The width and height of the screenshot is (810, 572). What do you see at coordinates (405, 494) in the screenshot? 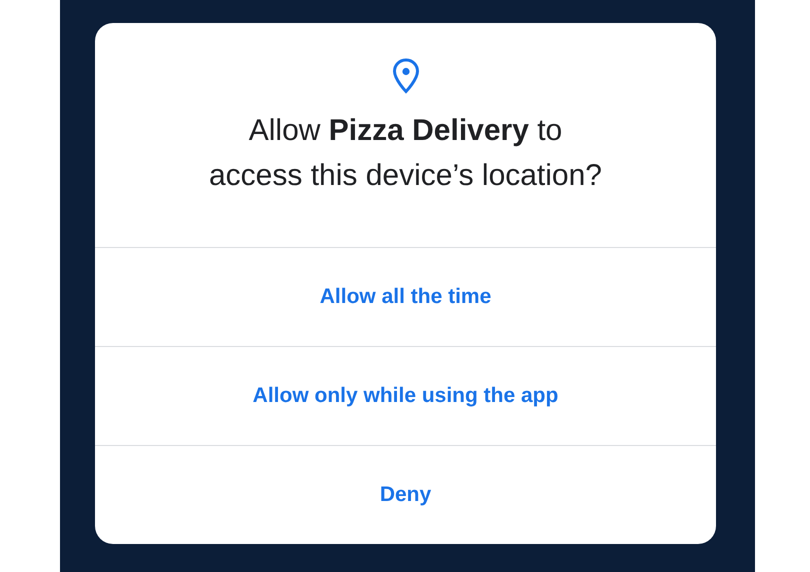
I see `option-button: Deny` at bounding box center [405, 494].